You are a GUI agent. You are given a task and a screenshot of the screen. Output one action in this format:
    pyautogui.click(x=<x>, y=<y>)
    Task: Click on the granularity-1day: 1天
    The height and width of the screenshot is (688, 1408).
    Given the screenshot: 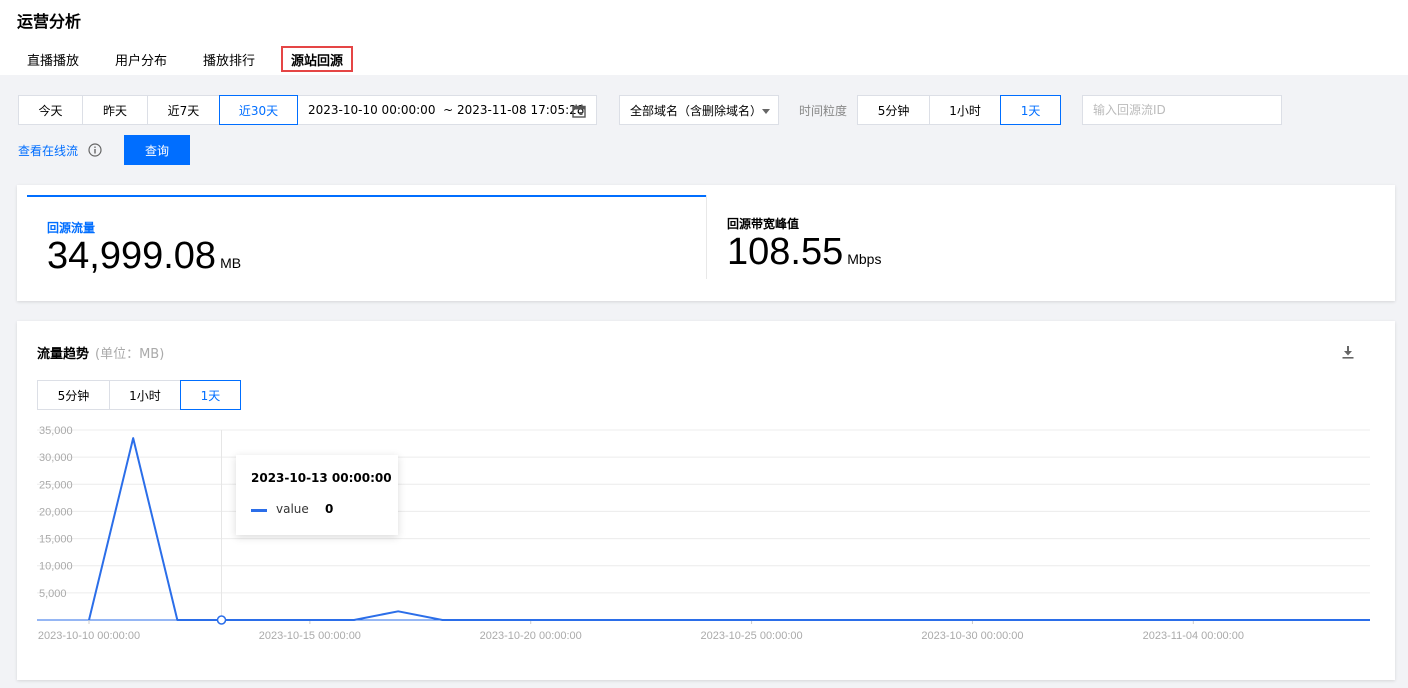 What is the action you would take?
    pyautogui.click(x=1031, y=110)
    